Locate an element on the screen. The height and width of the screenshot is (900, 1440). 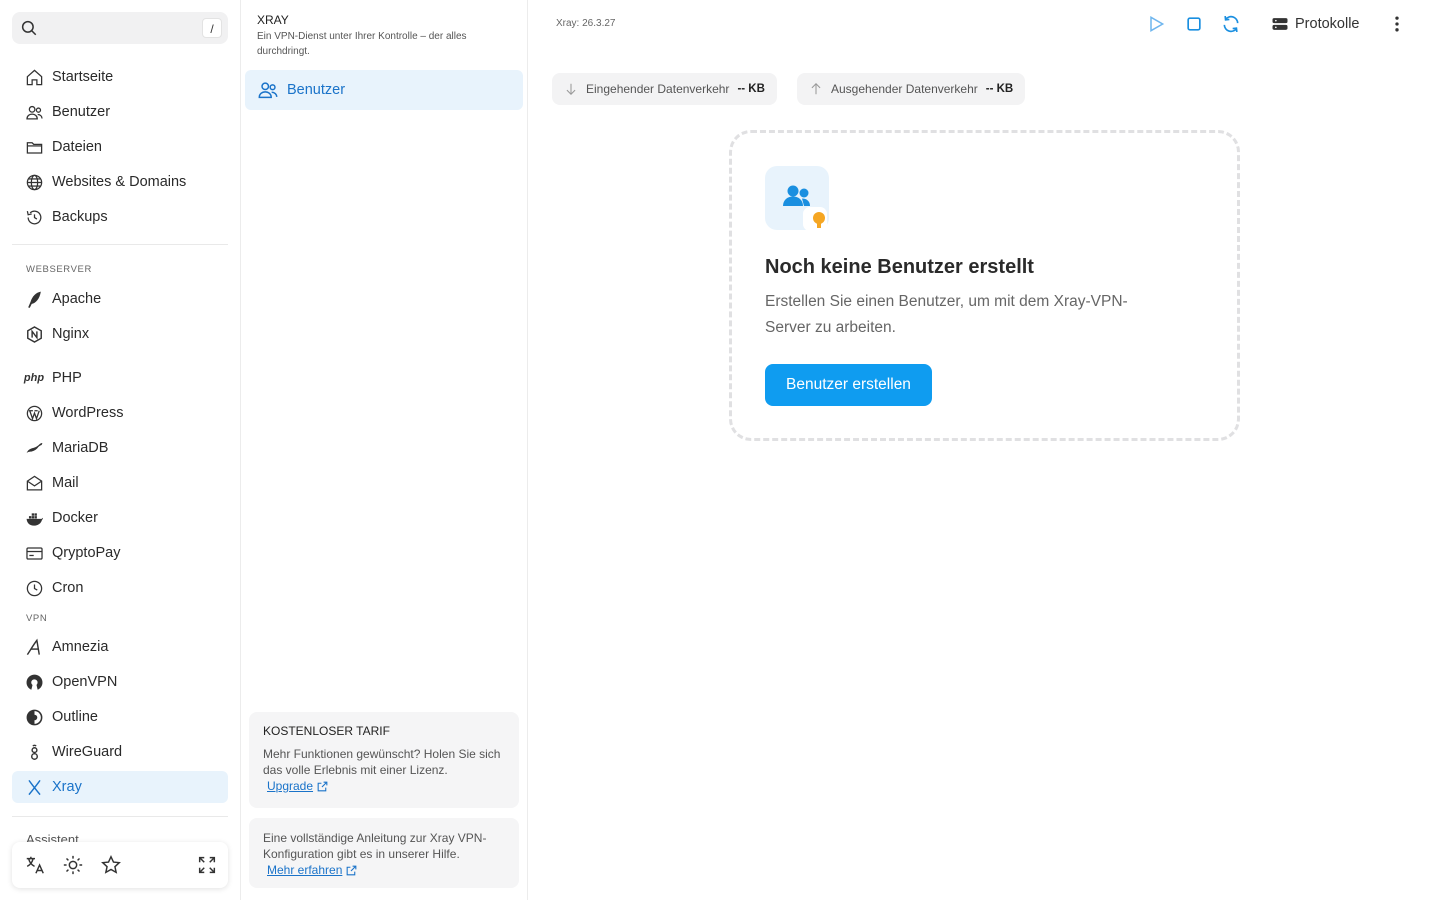
outgoing-traffic-label: Ausgehender Datenverkehr is located at coordinates (904, 89).